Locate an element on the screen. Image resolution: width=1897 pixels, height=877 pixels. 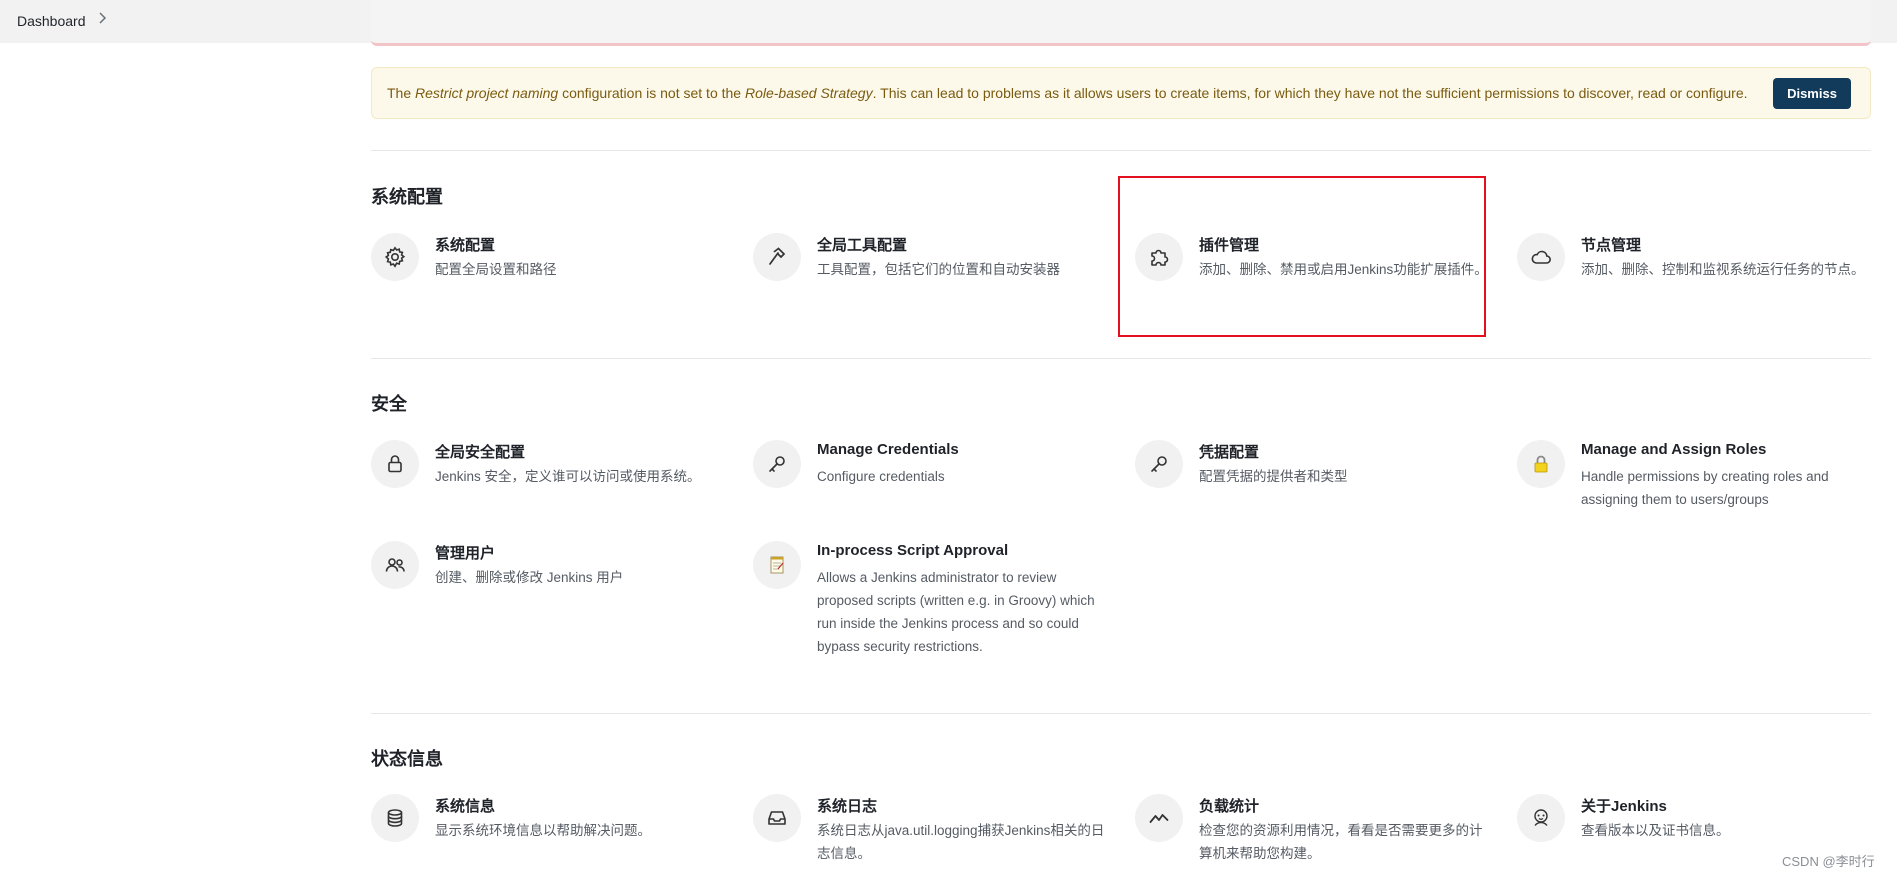
lock-icon is located at coordinates (395, 464).